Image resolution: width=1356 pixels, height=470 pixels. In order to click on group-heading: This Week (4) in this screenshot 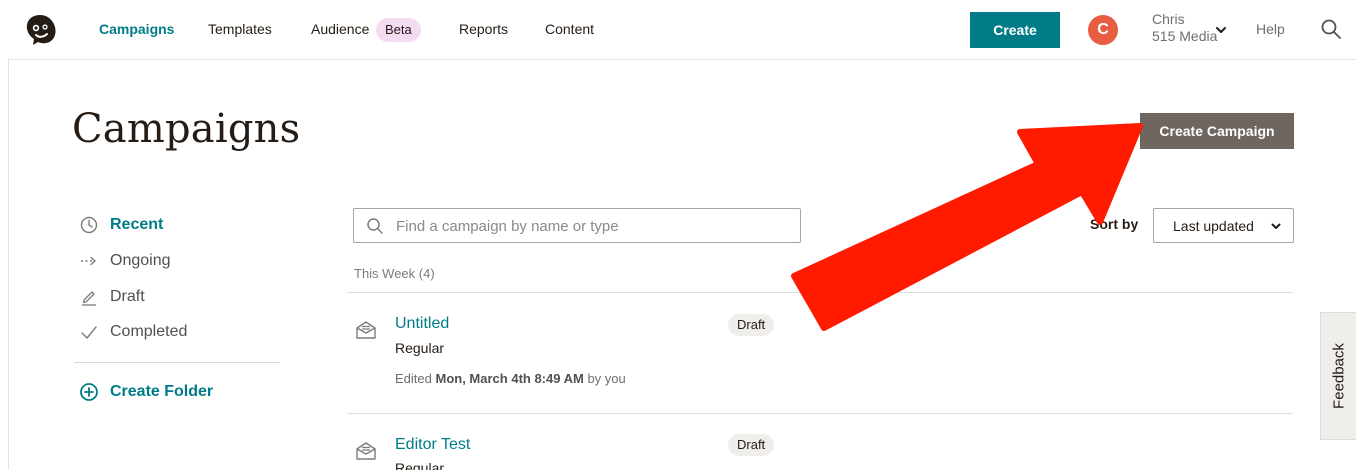, I will do `click(394, 273)`.